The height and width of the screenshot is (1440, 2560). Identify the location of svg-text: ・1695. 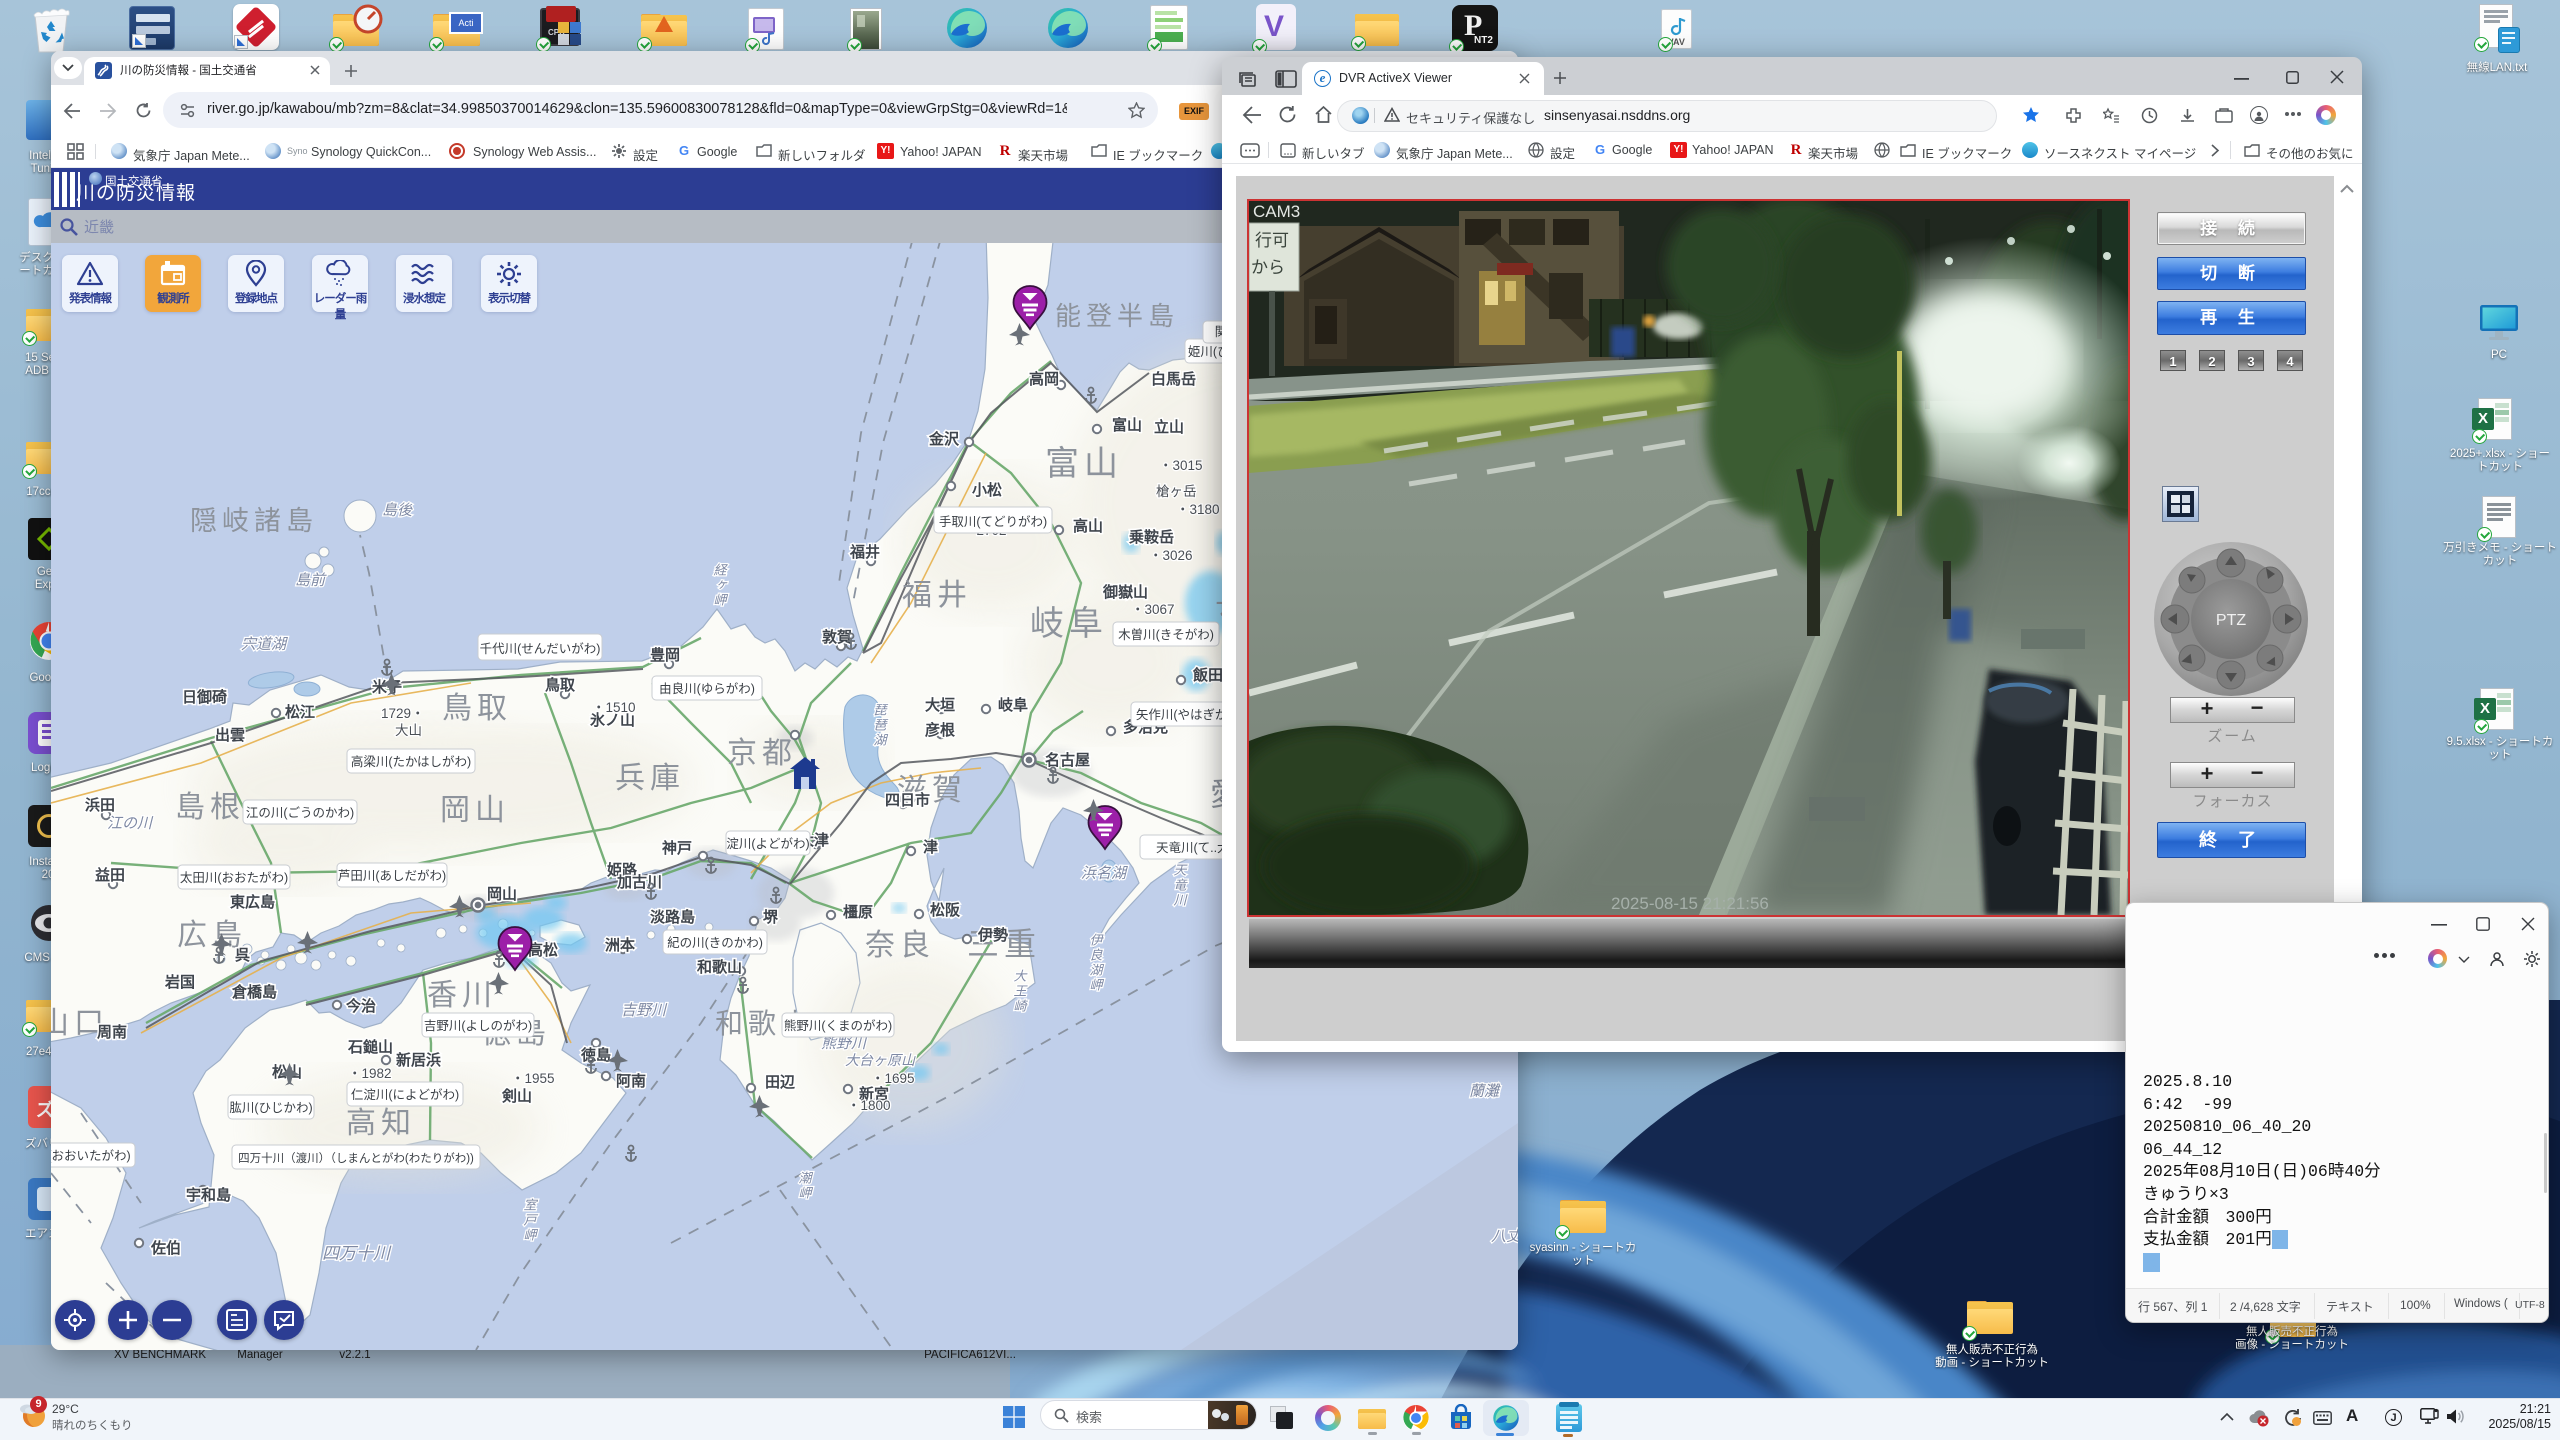
(893, 1078).